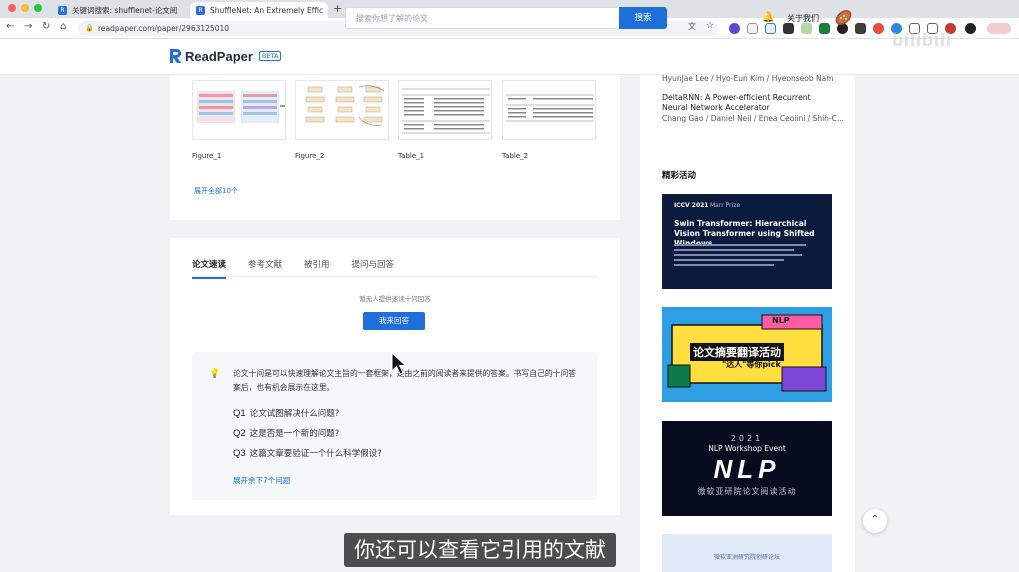 The image size is (1019, 572). I want to click on figure-label: Table_1, so click(411, 156).